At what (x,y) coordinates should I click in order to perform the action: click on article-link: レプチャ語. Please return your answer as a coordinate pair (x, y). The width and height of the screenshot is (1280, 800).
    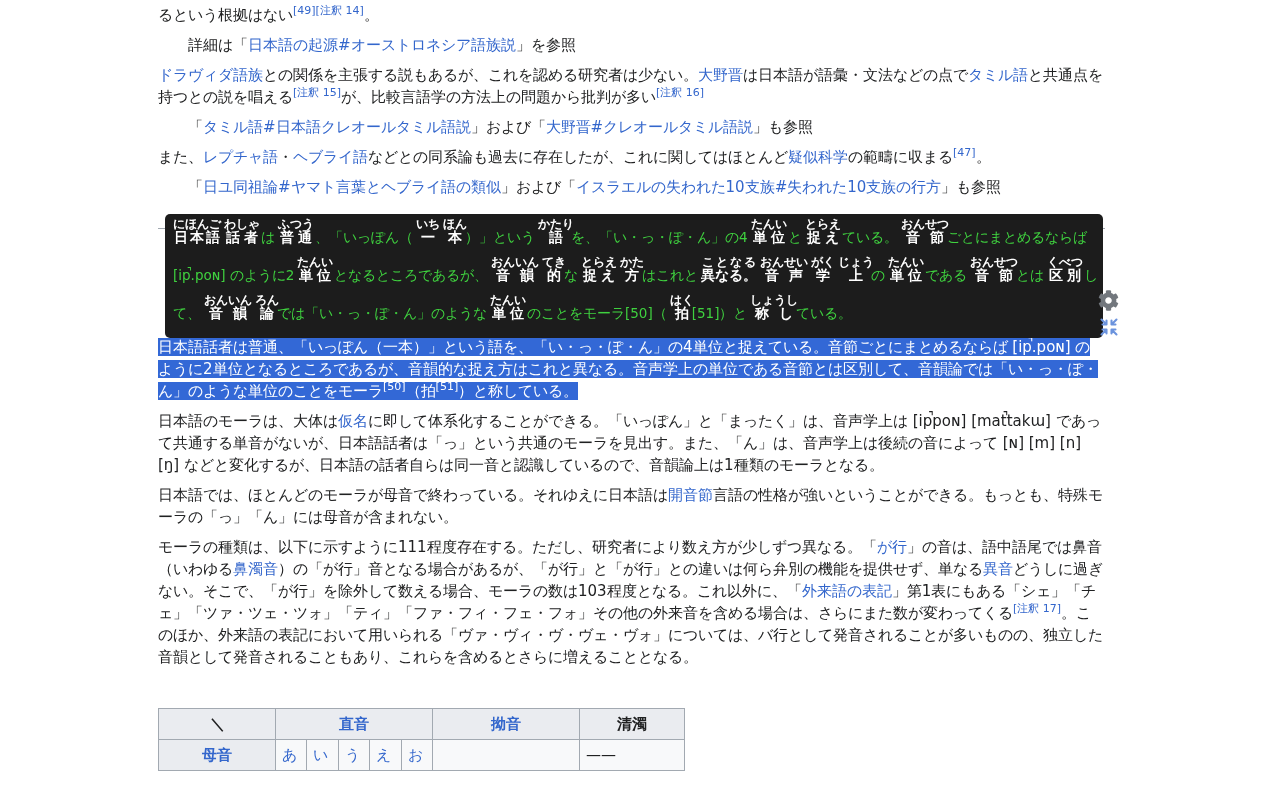
    Looking at the image, I should click on (240, 157).